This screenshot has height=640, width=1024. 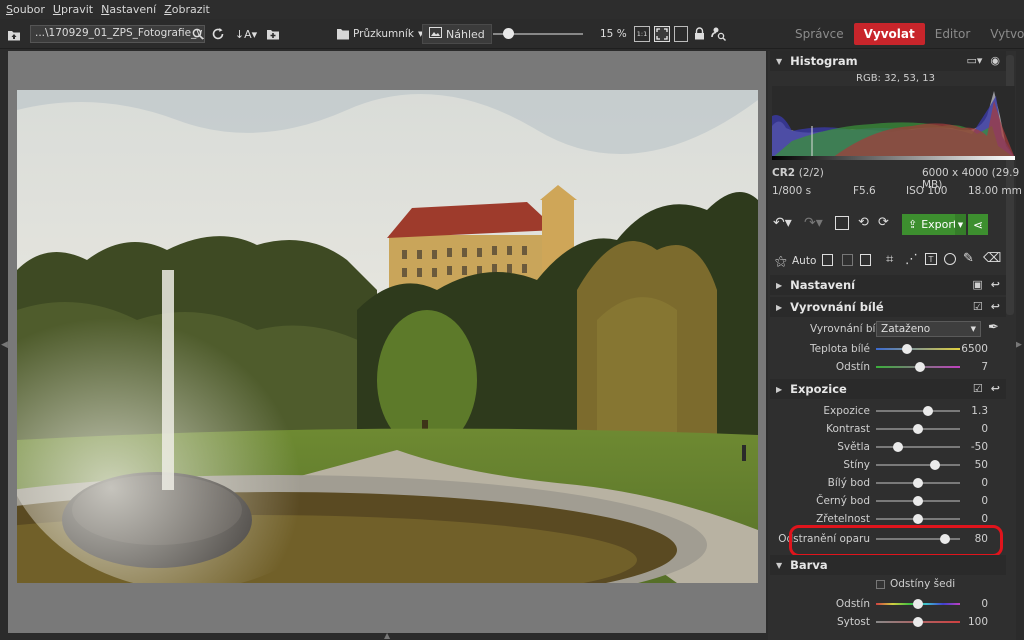 I want to click on exposure-header: ▶ Expozice ☑ ↩, so click(x=888, y=389).